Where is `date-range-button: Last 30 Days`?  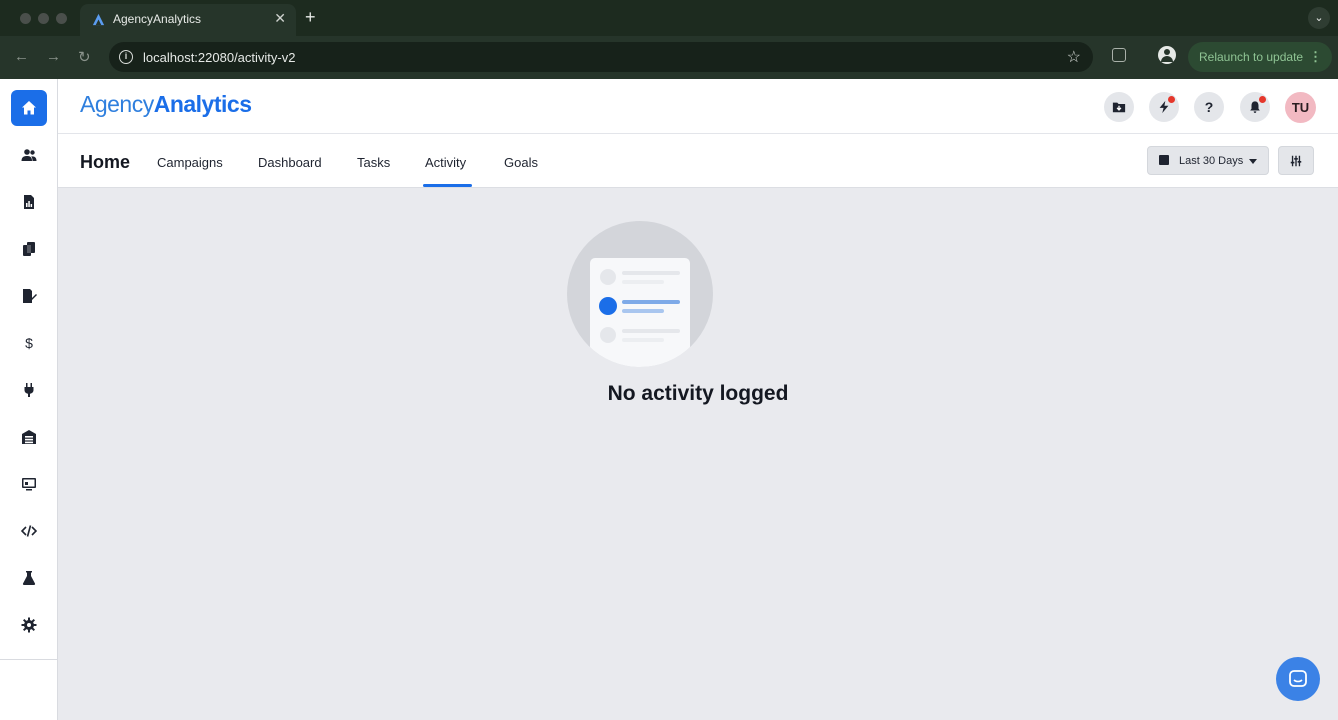 date-range-button: Last 30 Days is located at coordinates (1208, 160).